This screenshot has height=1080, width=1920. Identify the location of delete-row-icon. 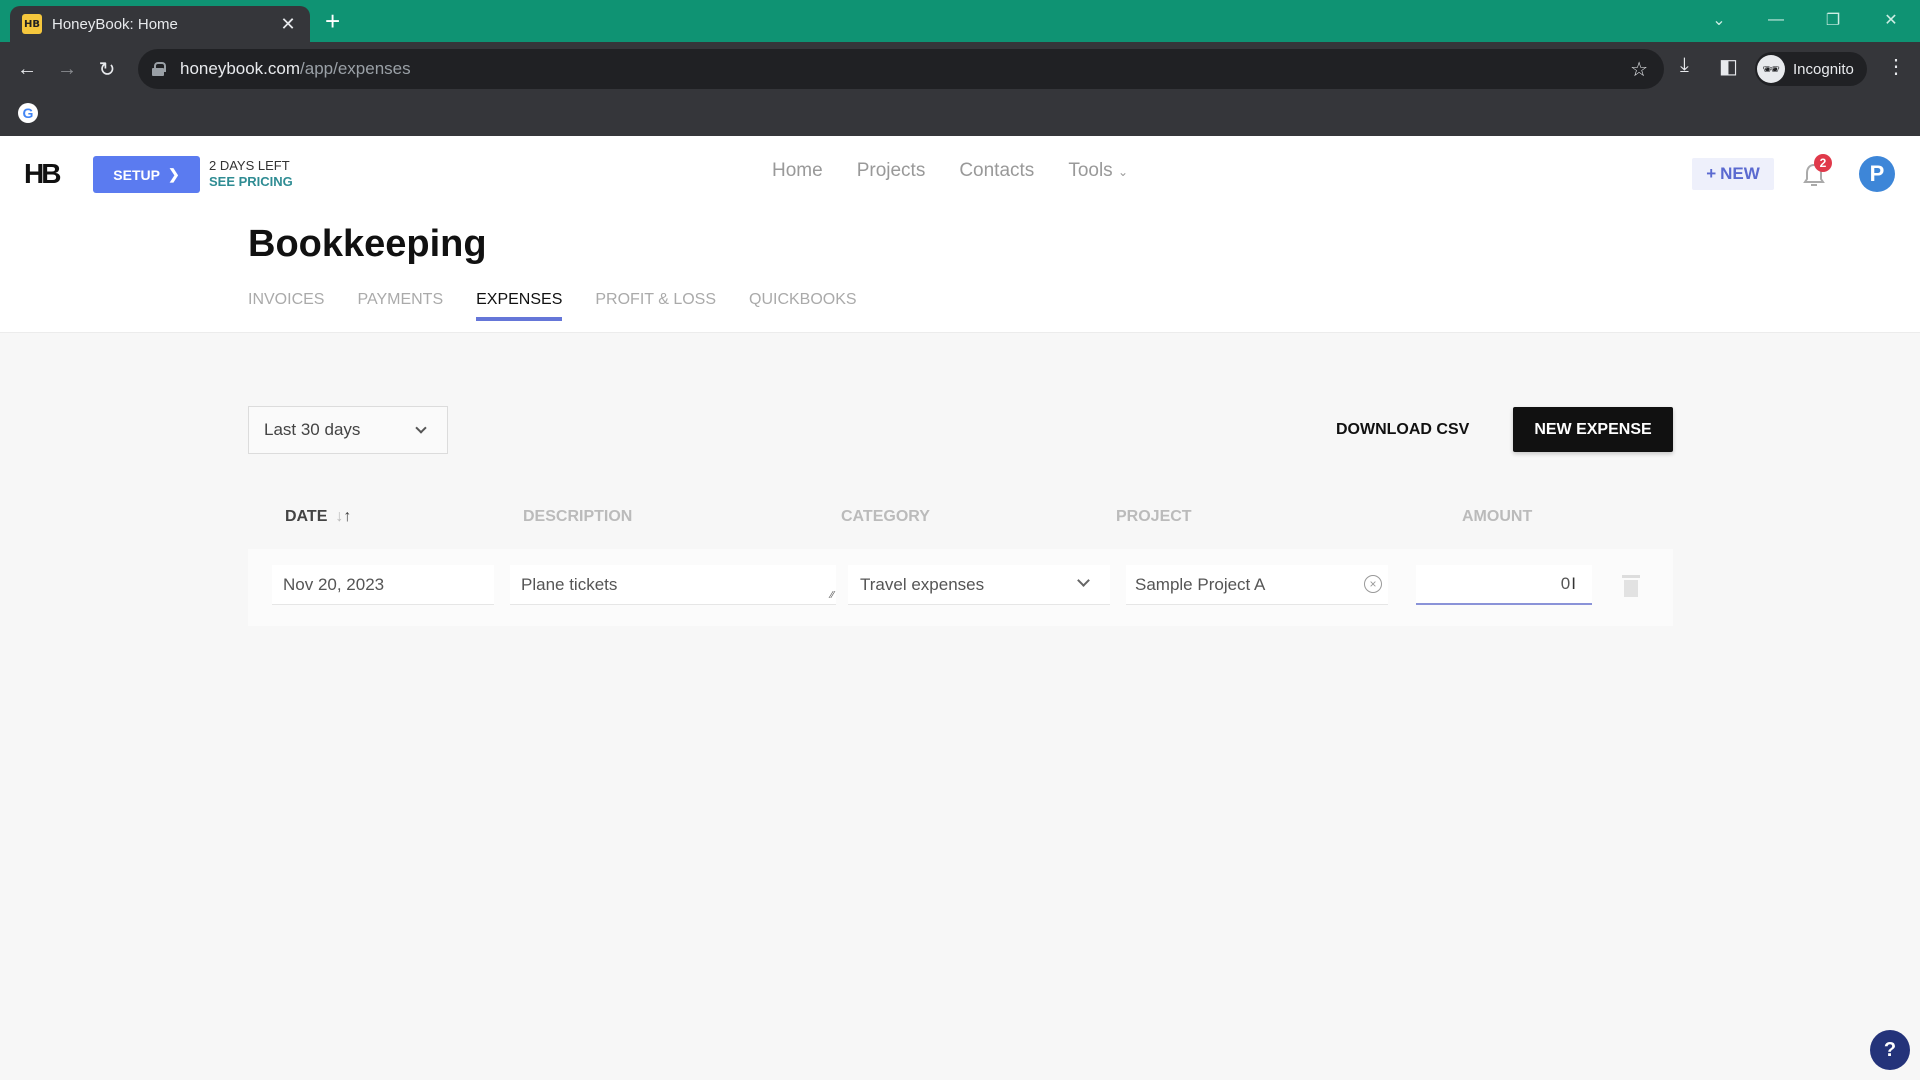
(1631, 586).